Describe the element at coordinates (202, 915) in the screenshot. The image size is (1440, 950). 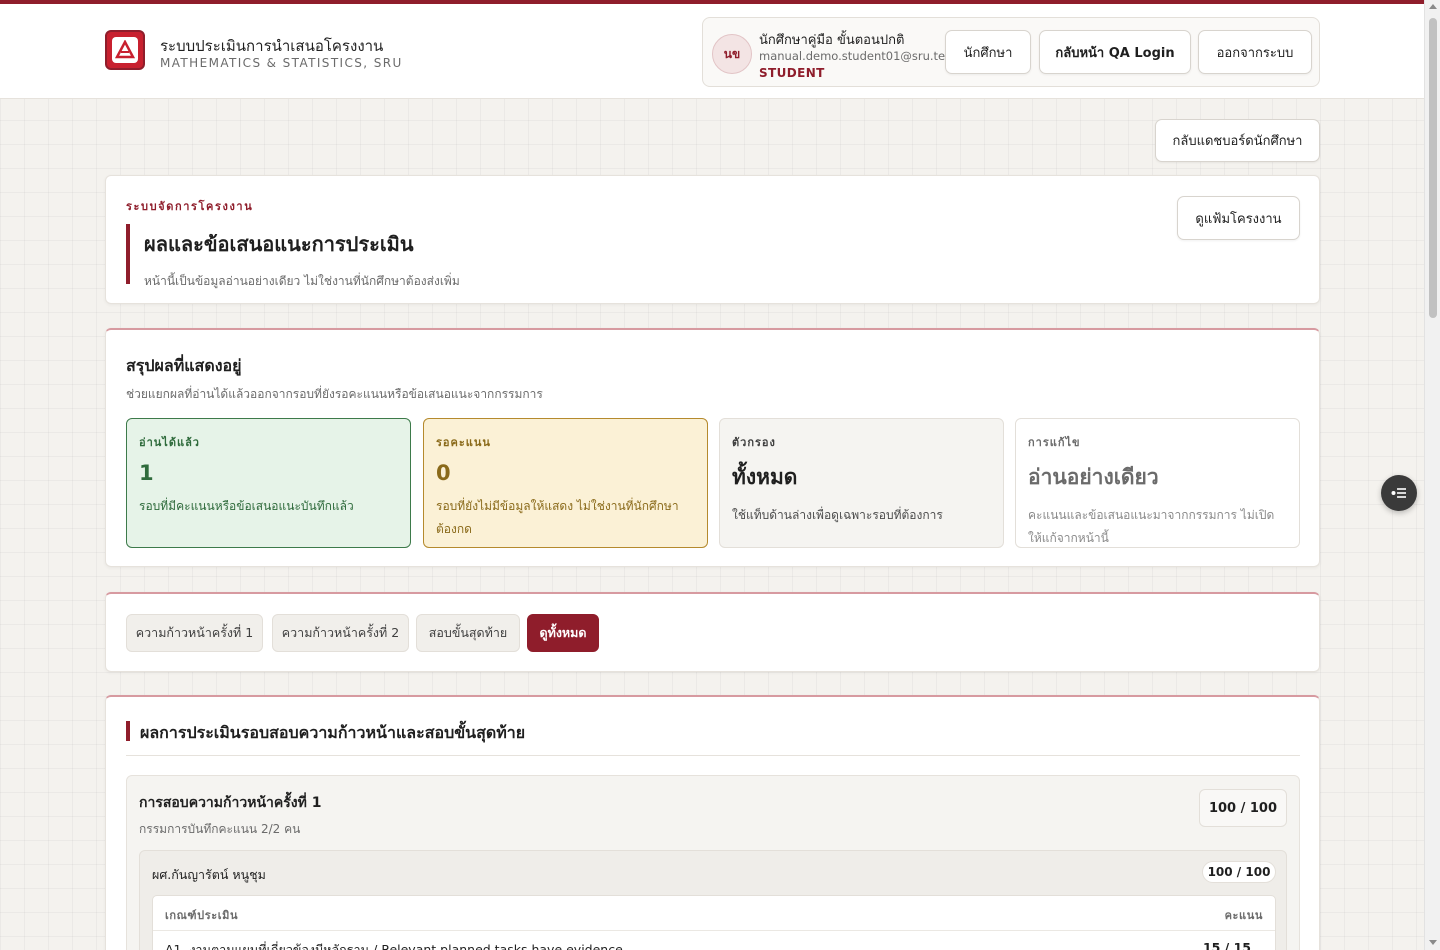
I see `column-header-criteria: เกณฑ์ประเมิน` at that location.